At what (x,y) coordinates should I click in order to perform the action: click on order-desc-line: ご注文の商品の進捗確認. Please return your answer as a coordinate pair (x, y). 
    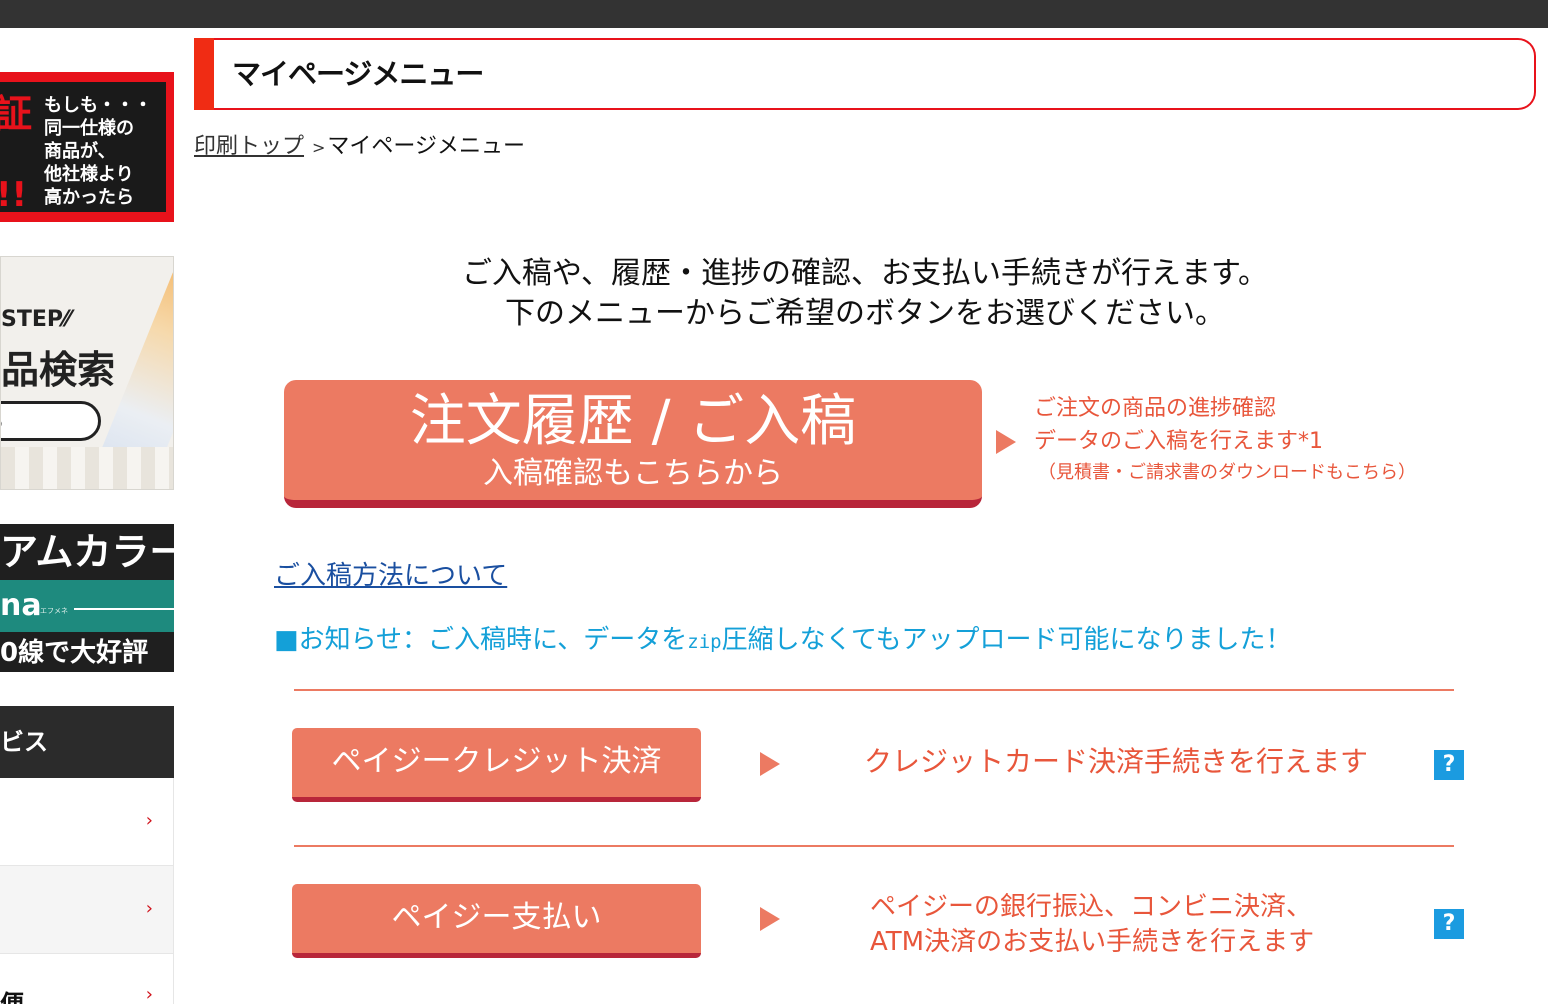
    Looking at the image, I should click on (1155, 408).